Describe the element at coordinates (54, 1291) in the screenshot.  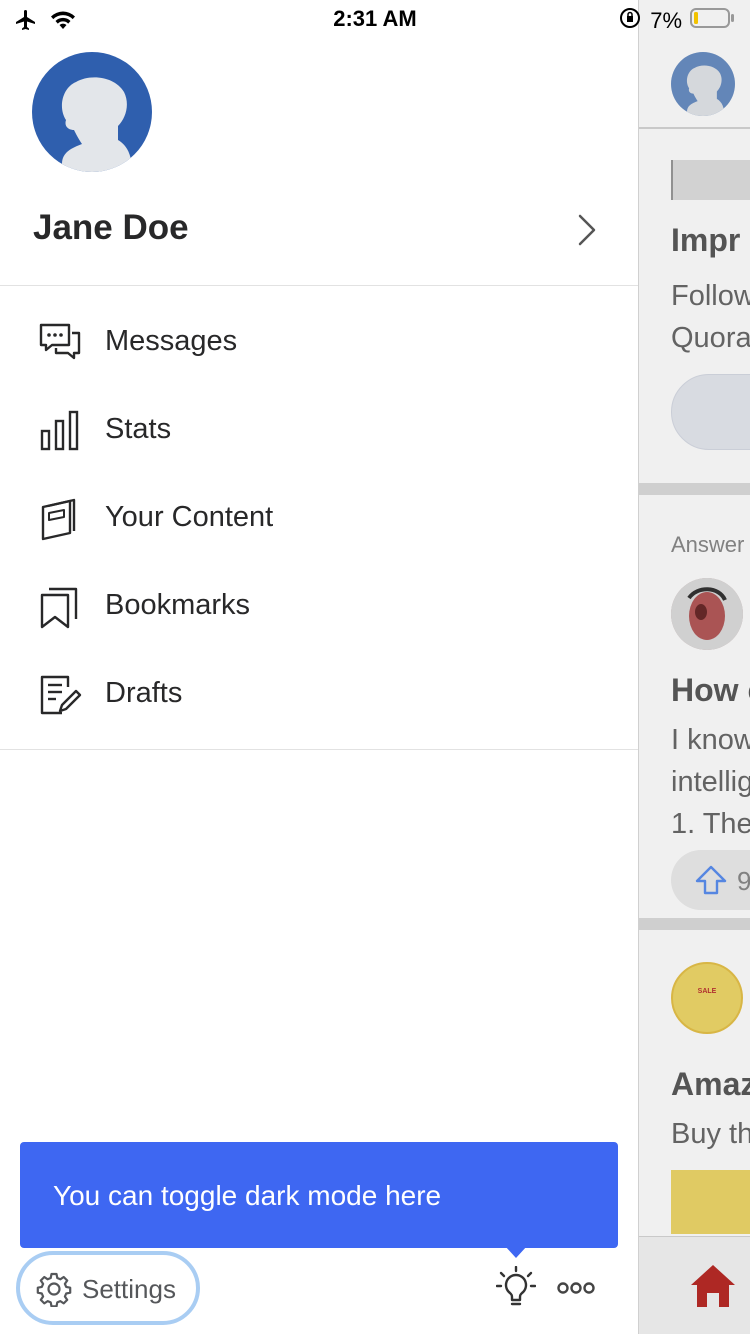
I see `gear-icon` at that location.